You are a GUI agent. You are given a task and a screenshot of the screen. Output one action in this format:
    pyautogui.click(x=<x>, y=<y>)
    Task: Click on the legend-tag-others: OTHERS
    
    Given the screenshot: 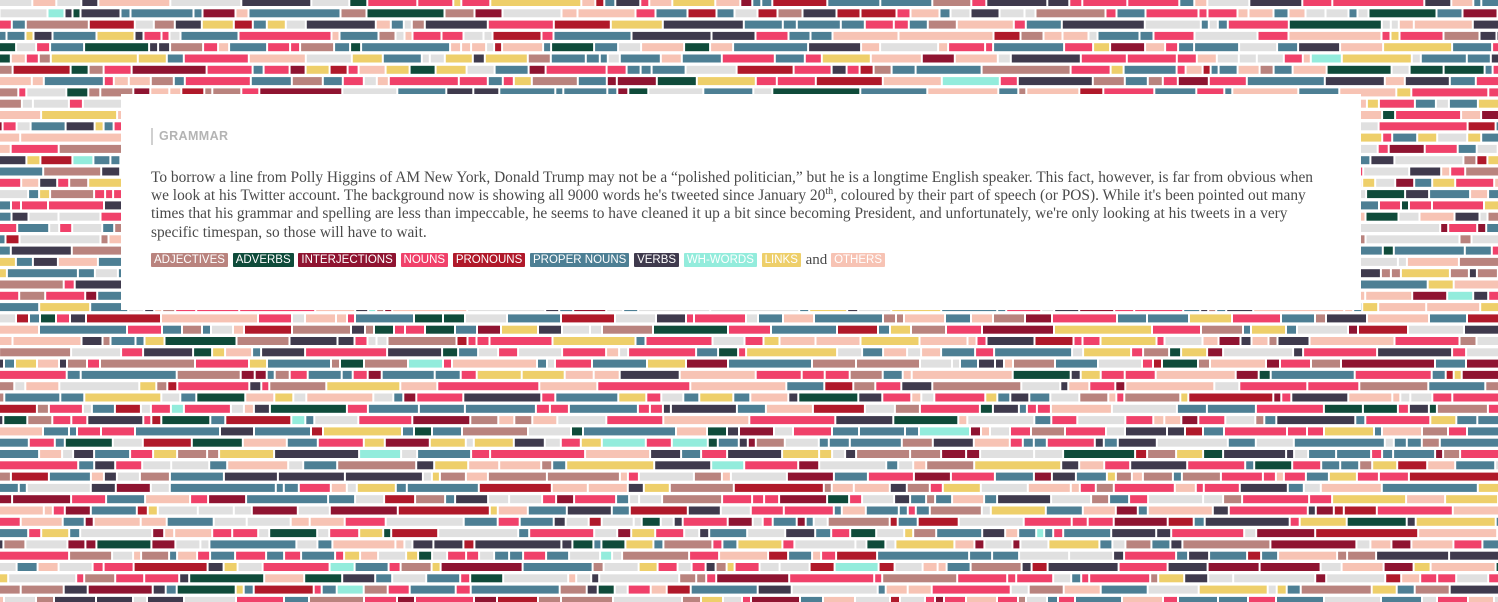 What is the action you would take?
    pyautogui.click(x=858, y=259)
    